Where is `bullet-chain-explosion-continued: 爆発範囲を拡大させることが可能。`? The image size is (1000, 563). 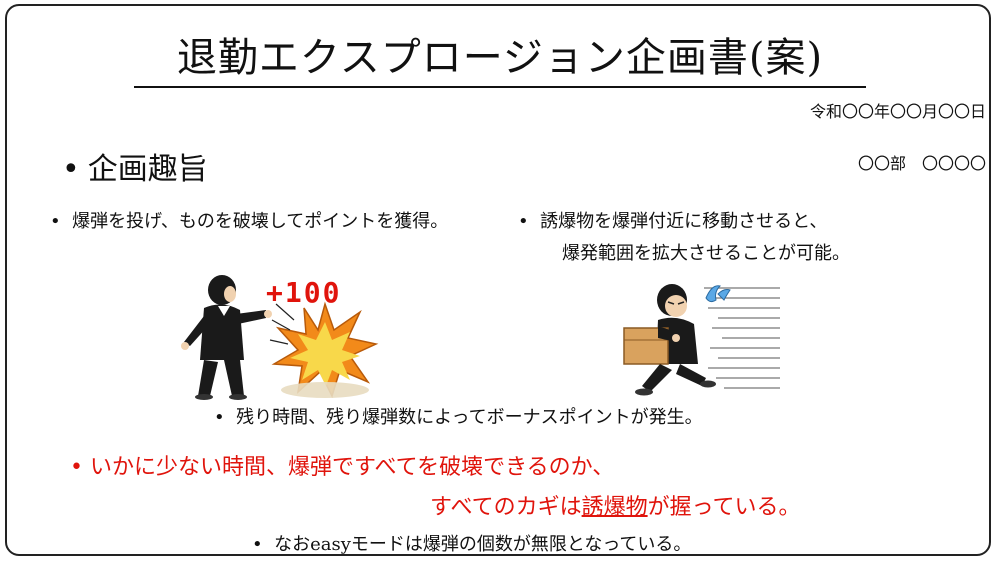
bullet-chain-explosion-continued: 爆発範囲を拡大させることが可能。 is located at coordinates (706, 253).